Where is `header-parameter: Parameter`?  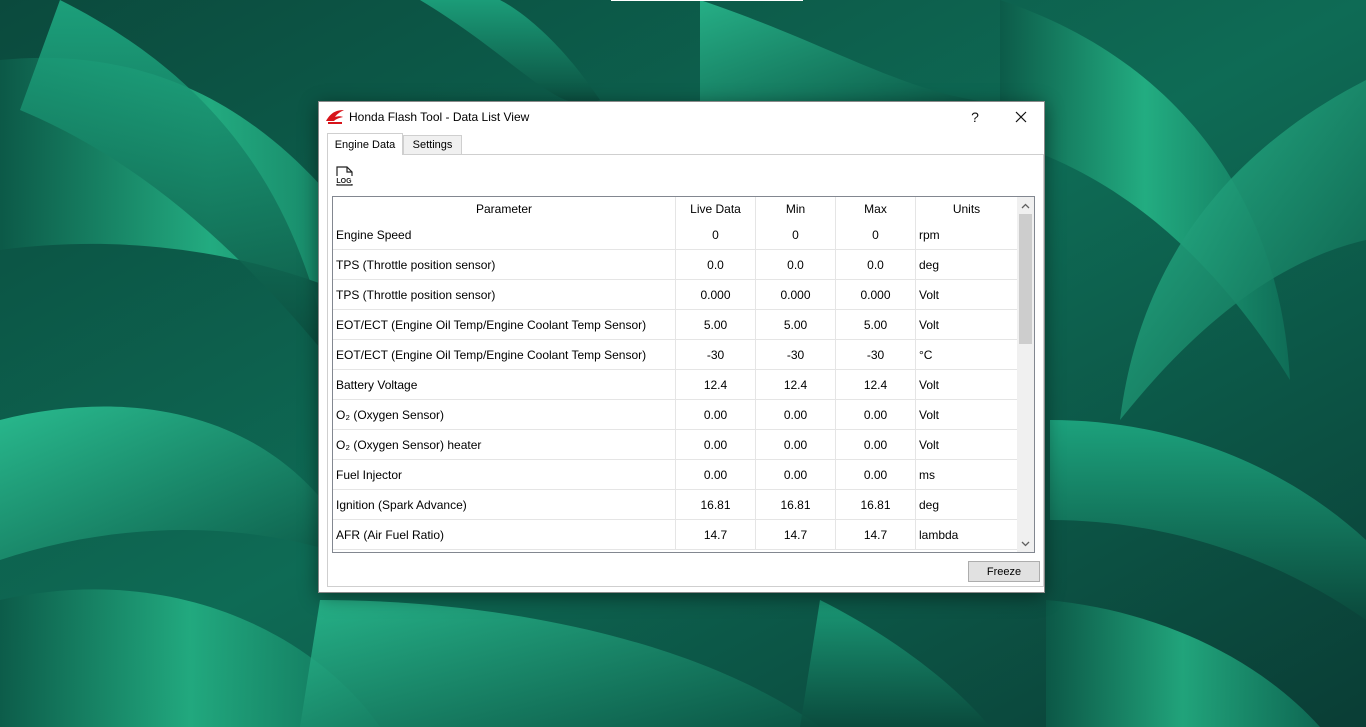 header-parameter: Parameter is located at coordinates (504, 208).